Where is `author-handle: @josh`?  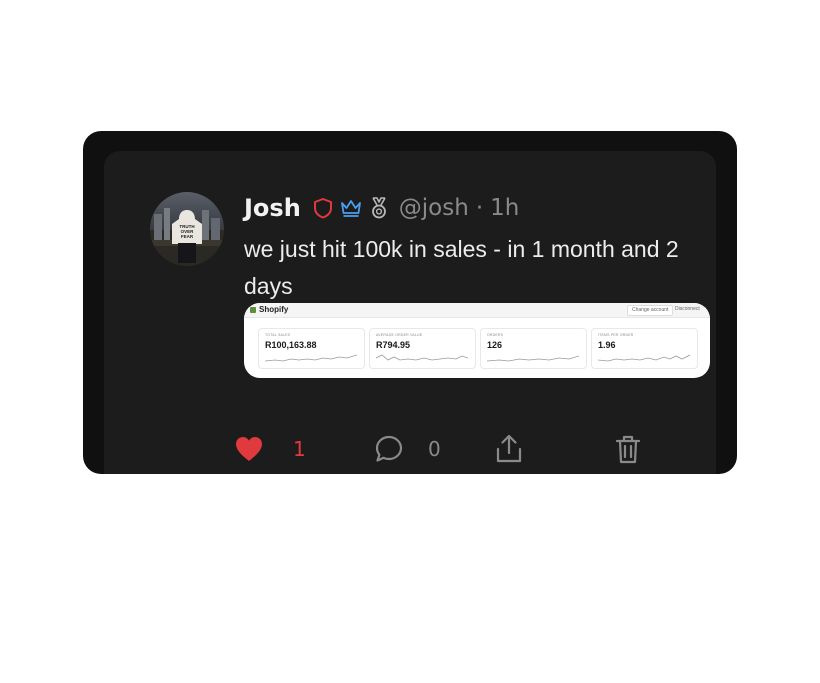 author-handle: @josh is located at coordinates (434, 208).